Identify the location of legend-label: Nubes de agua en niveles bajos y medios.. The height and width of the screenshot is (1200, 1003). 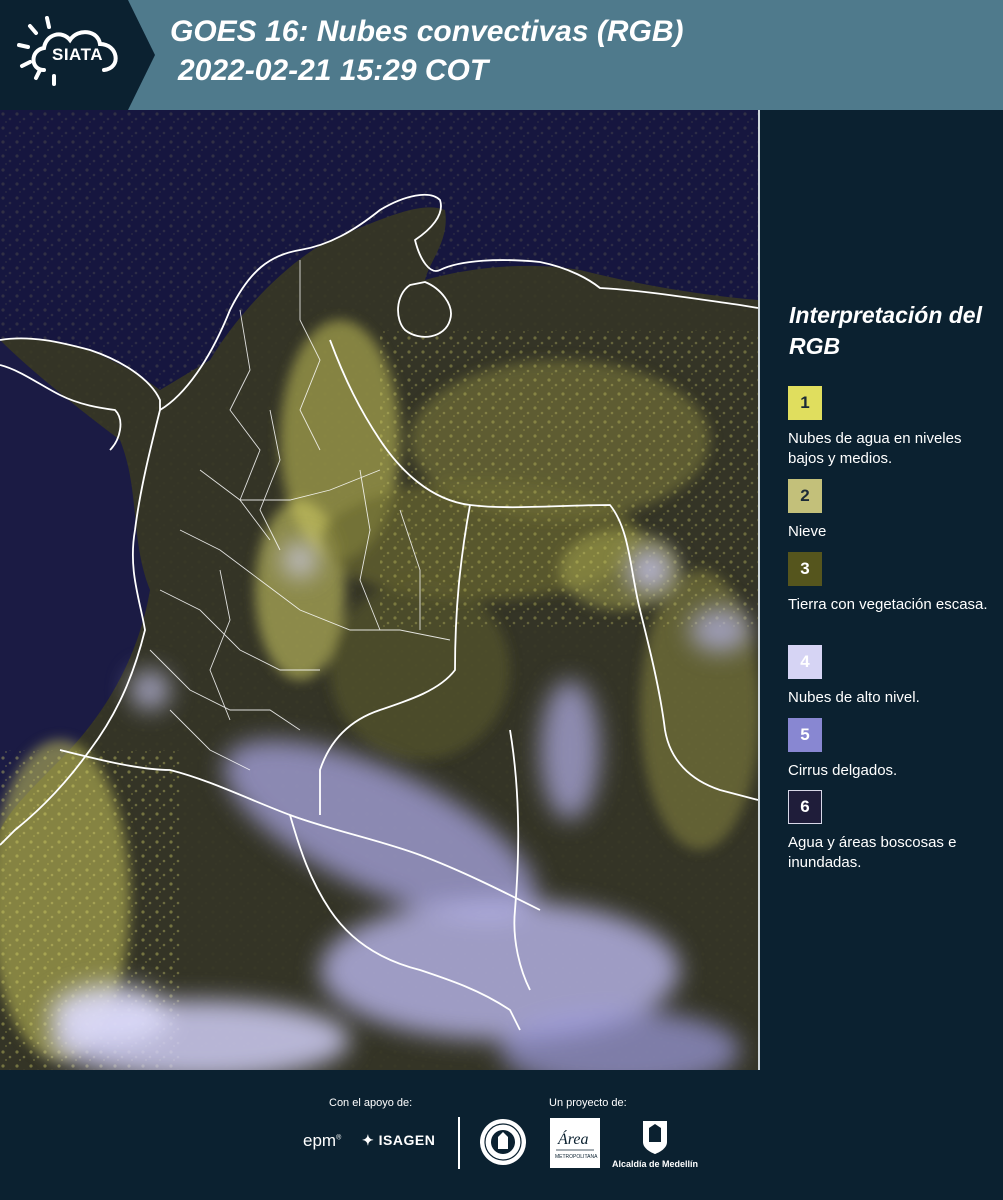
(875, 448).